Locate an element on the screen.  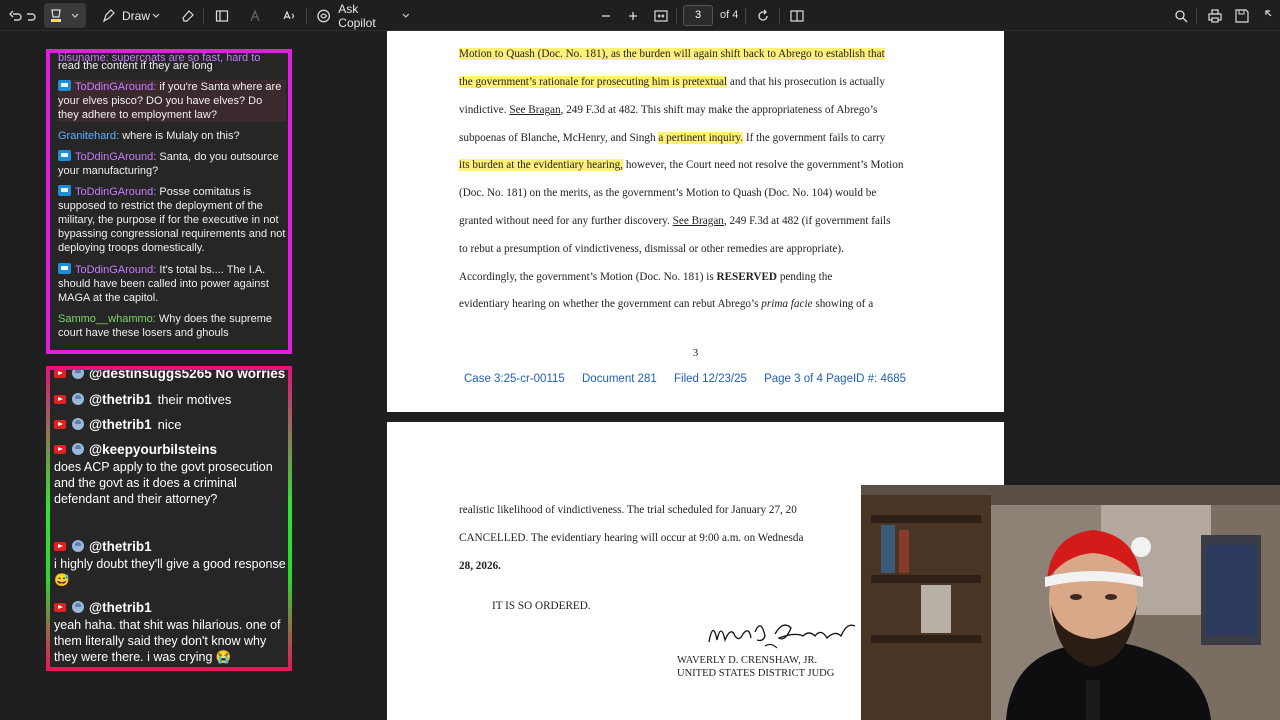
print-icon is located at coordinates (1215, 15).